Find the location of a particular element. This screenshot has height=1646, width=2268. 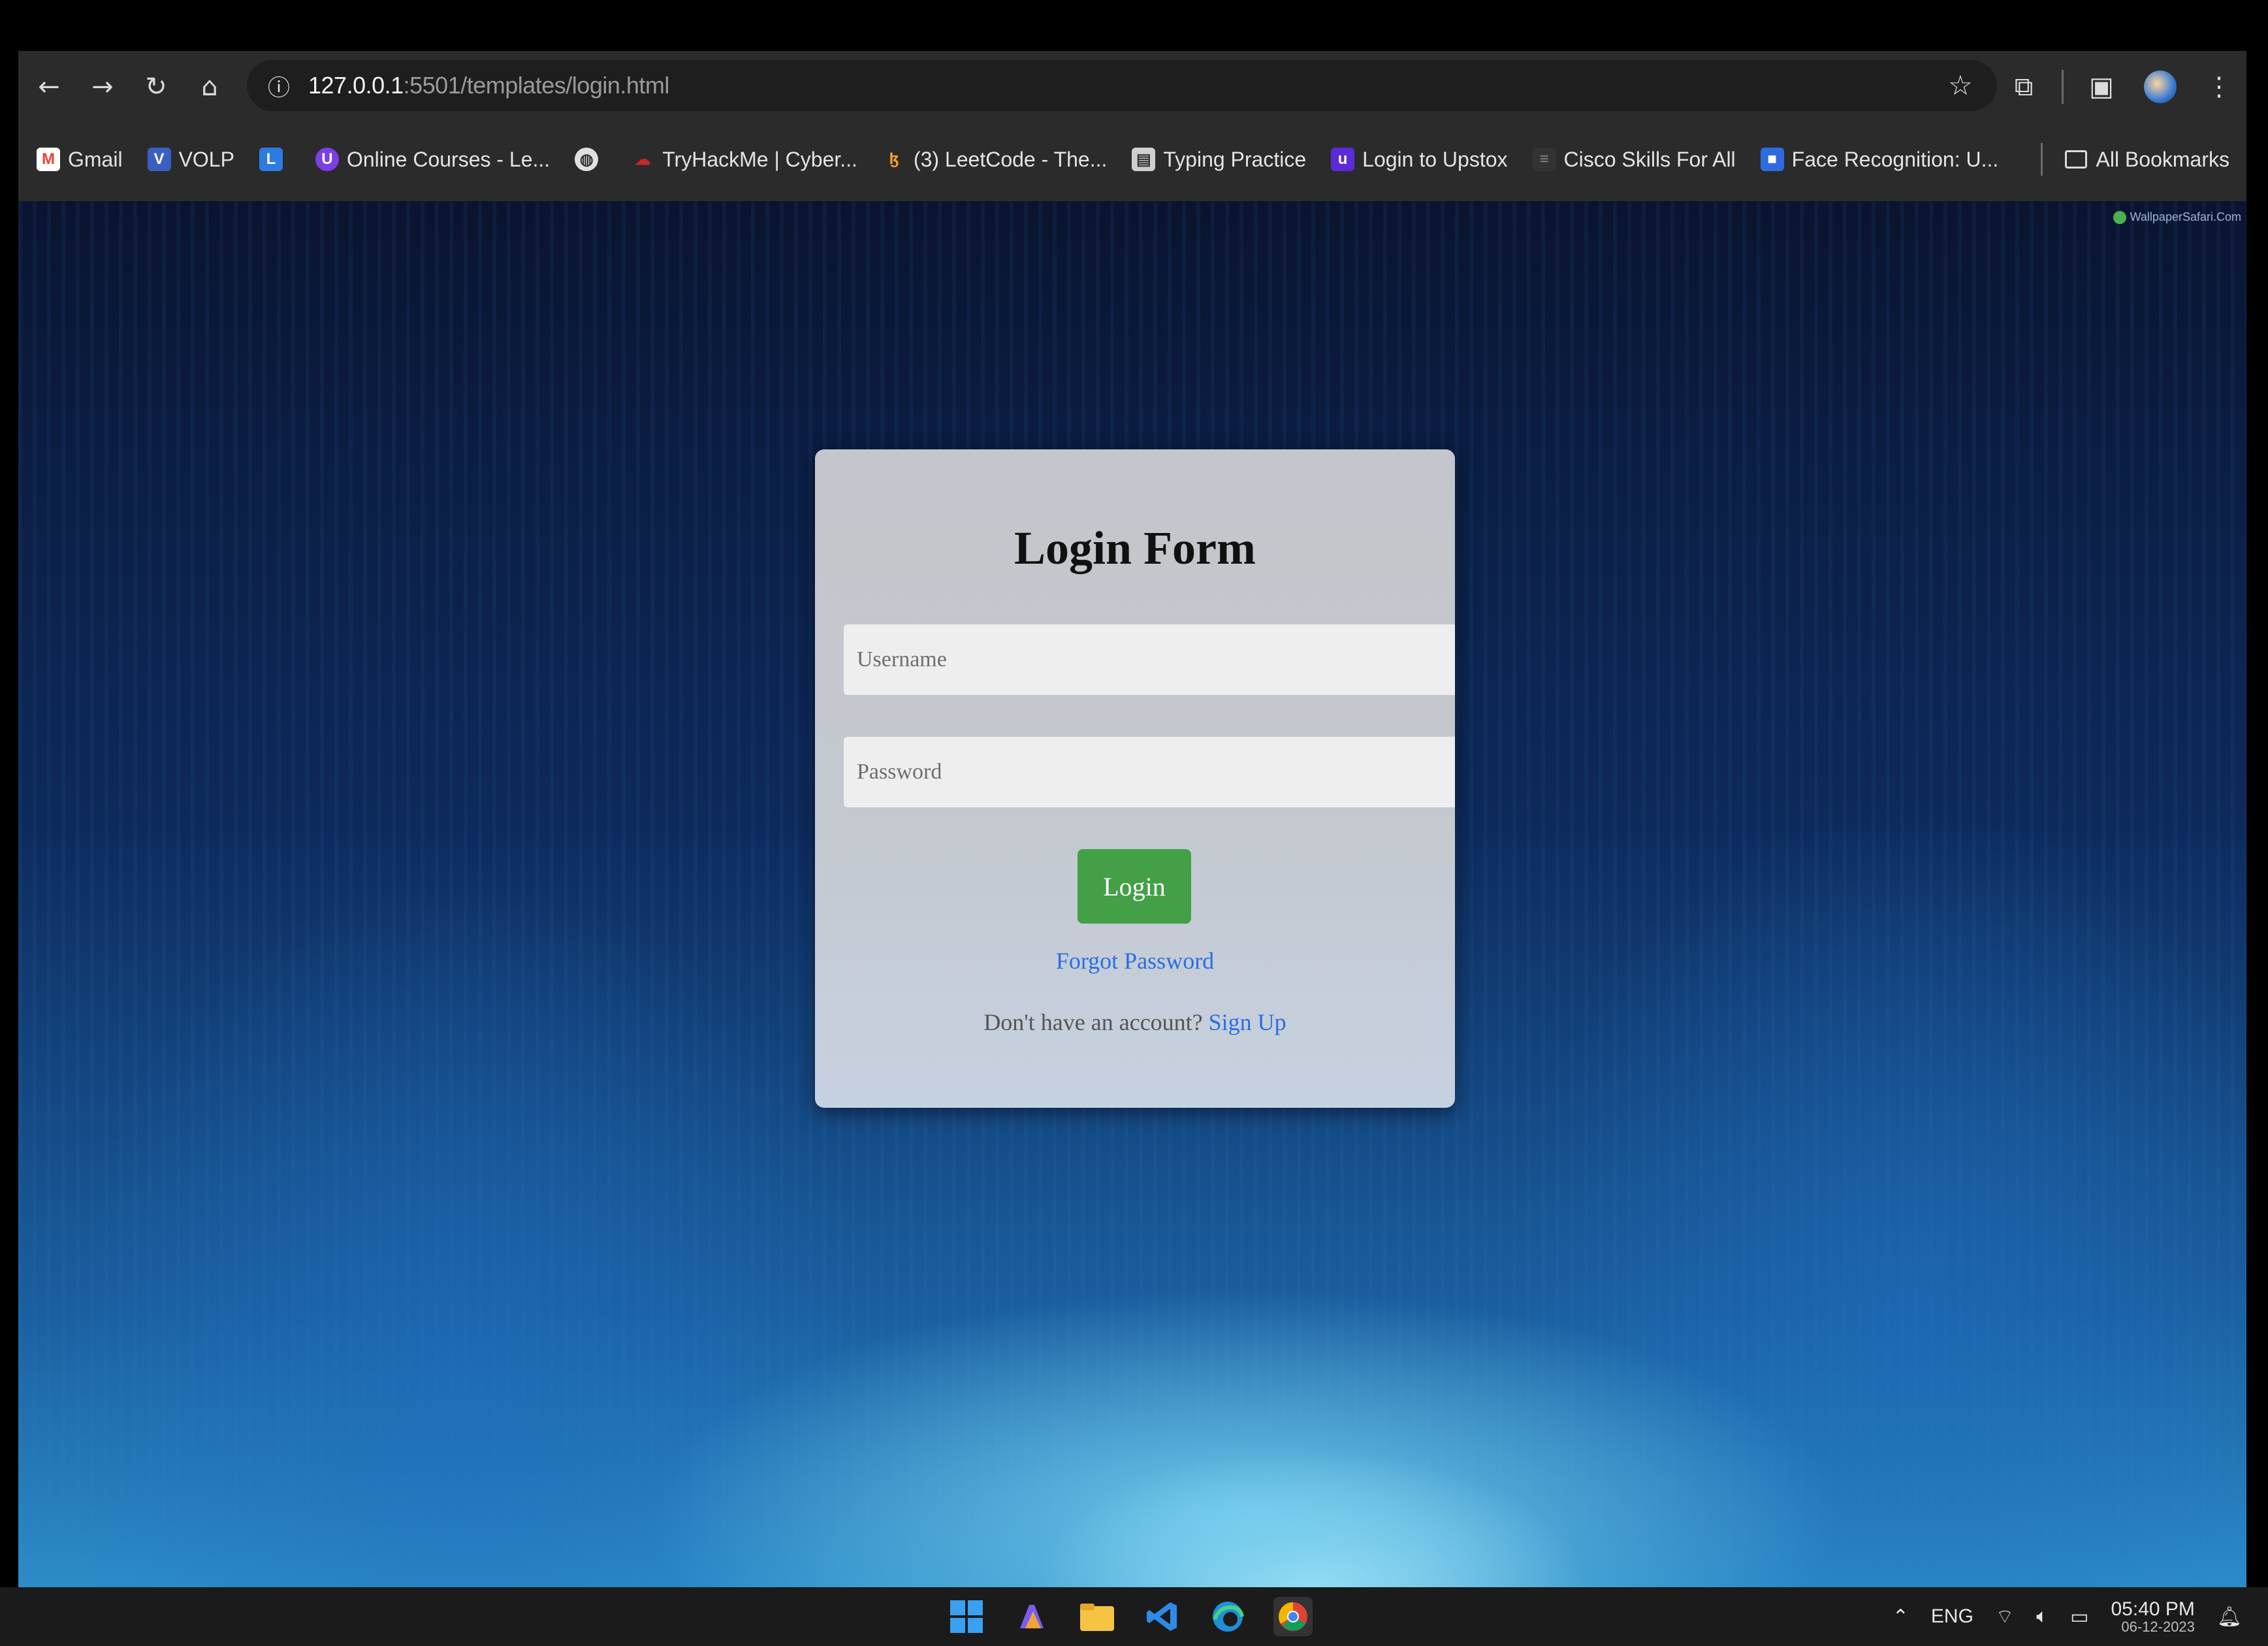

bookmark-app-icon: L is located at coordinates (271, 159).